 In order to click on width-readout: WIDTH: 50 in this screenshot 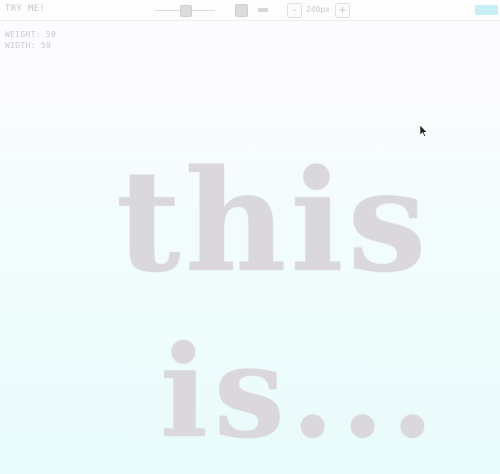, I will do `click(28, 45)`.